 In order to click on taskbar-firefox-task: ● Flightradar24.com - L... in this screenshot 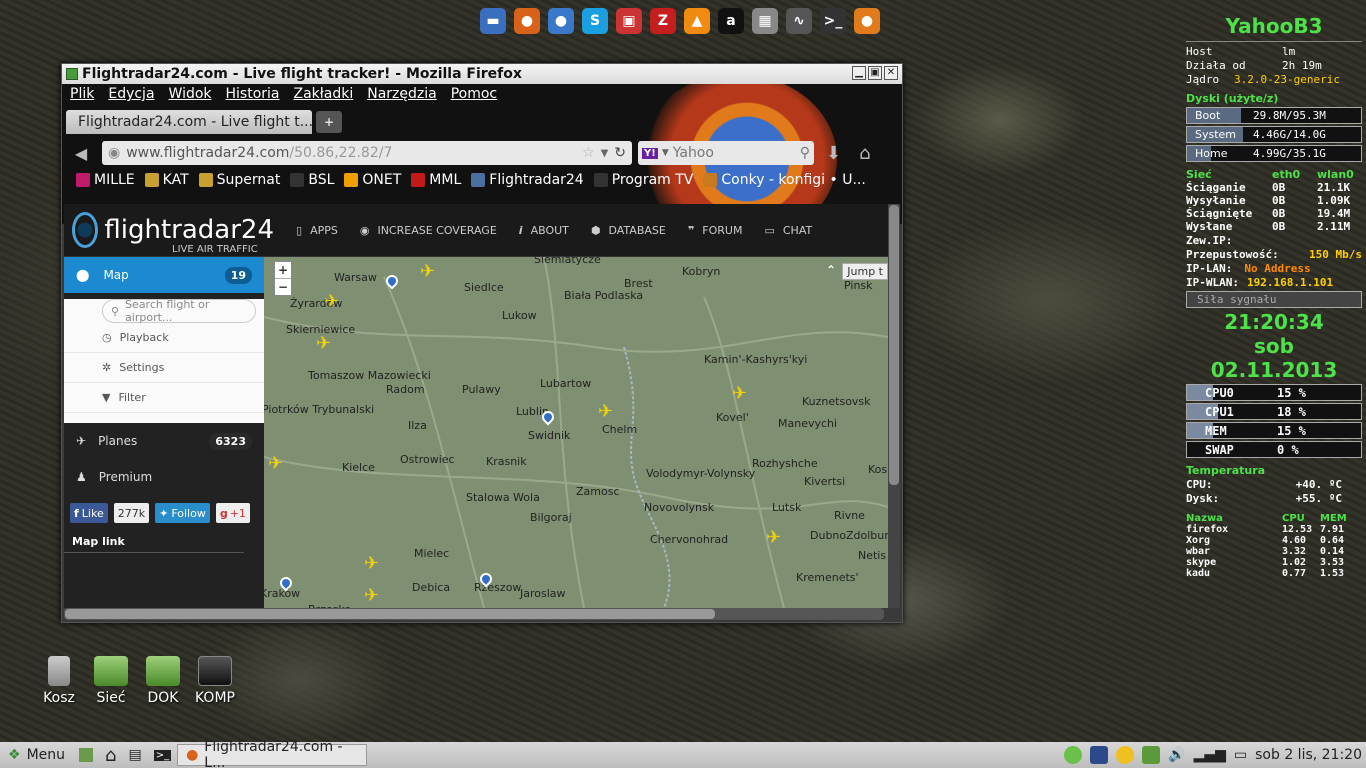, I will do `click(272, 753)`.